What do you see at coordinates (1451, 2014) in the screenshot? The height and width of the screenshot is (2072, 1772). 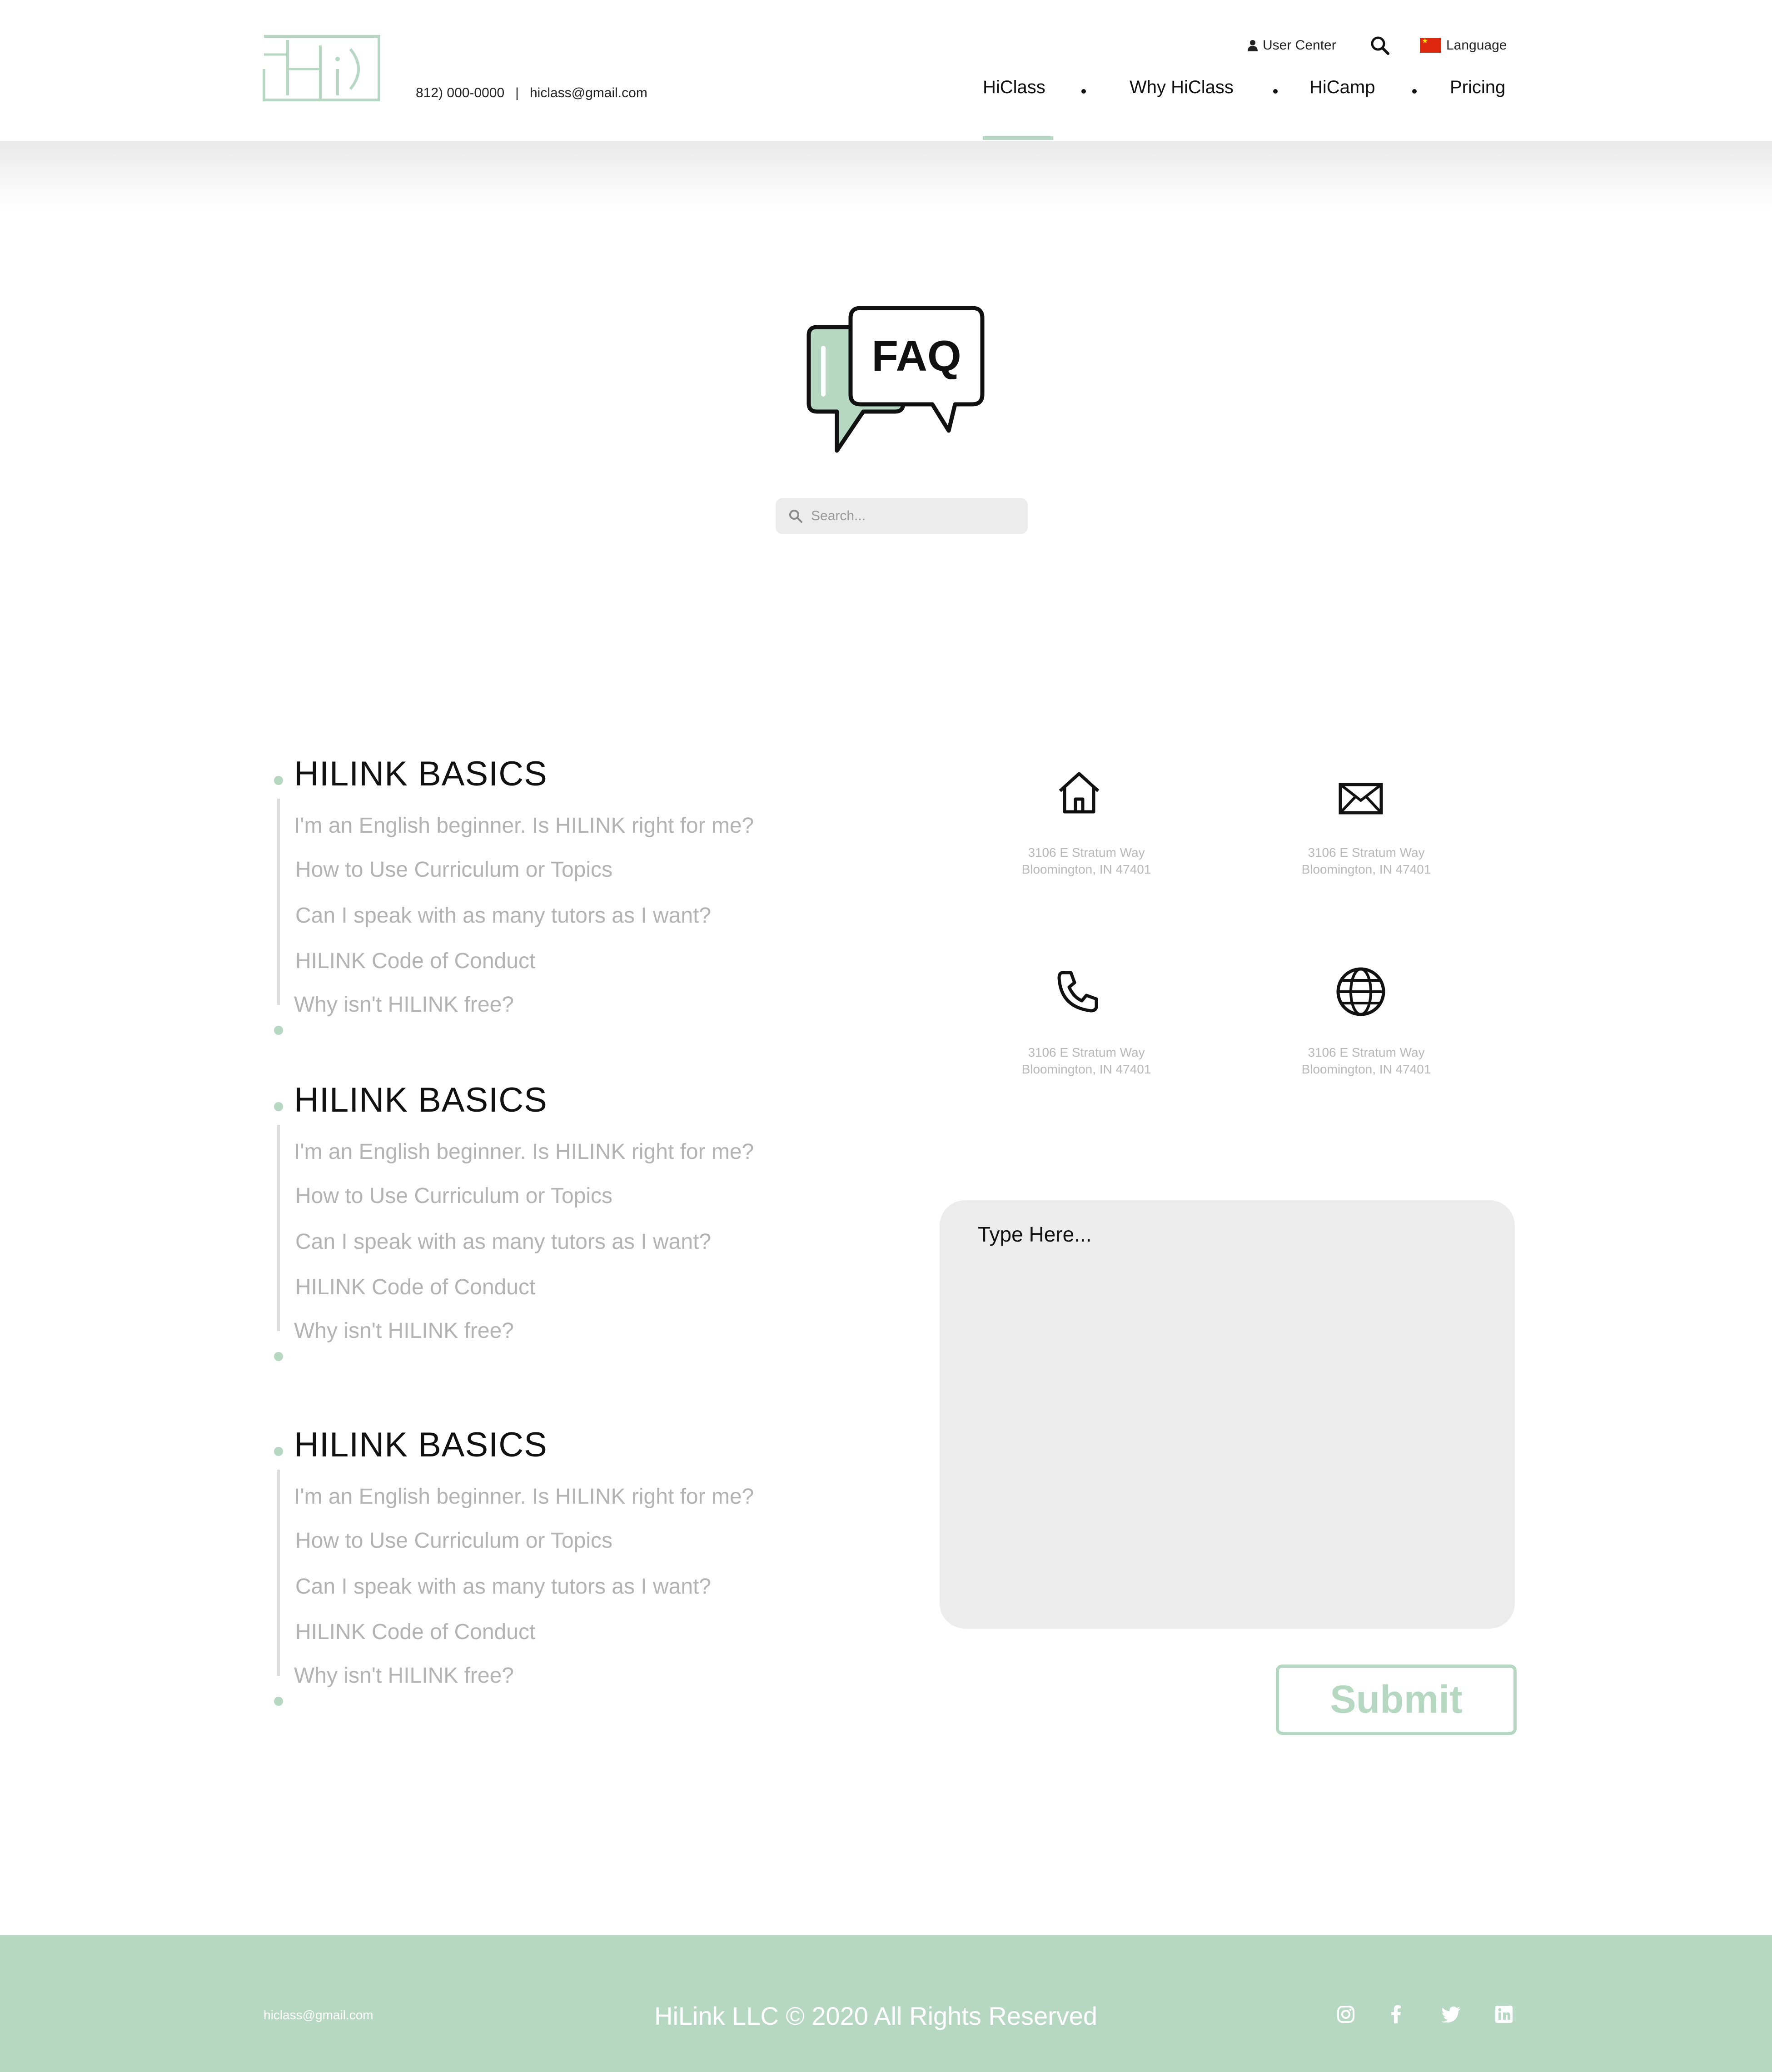 I see `twitter-icon` at bounding box center [1451, 2014].